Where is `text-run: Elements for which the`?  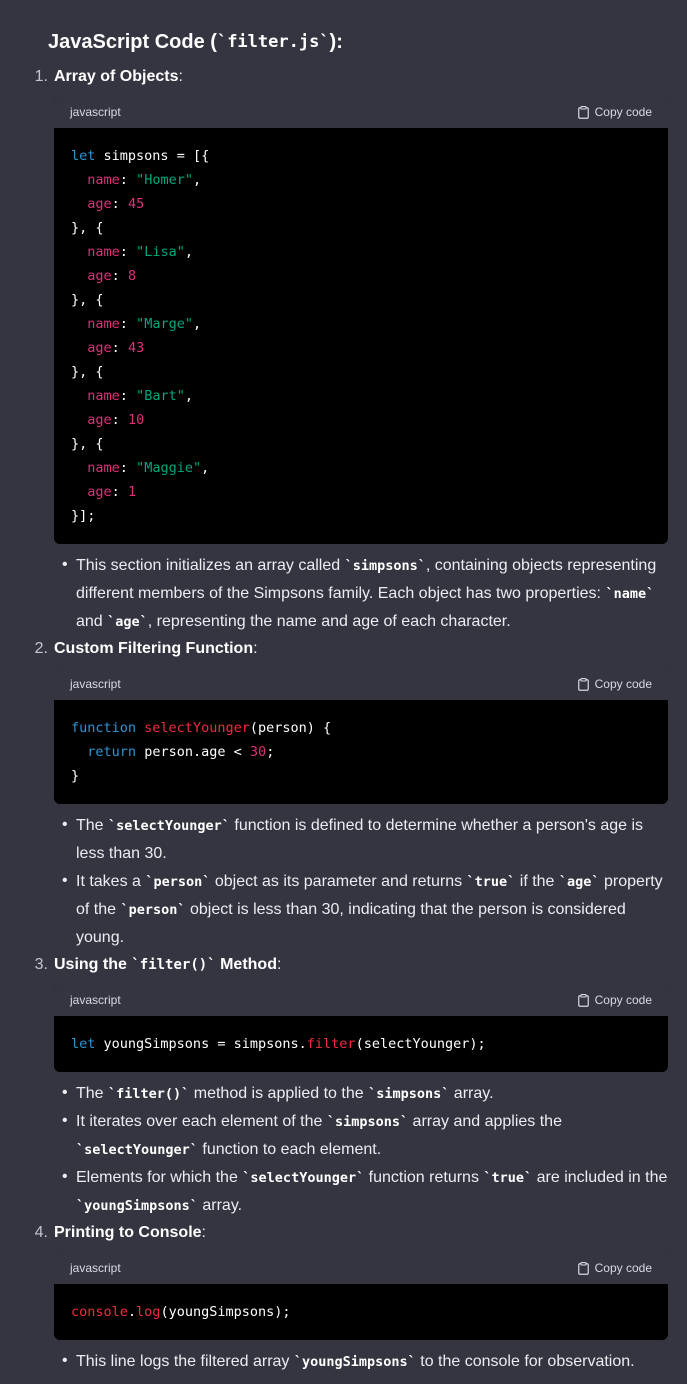 text-run: Elements for which the is located at coordinates (159, 1177).